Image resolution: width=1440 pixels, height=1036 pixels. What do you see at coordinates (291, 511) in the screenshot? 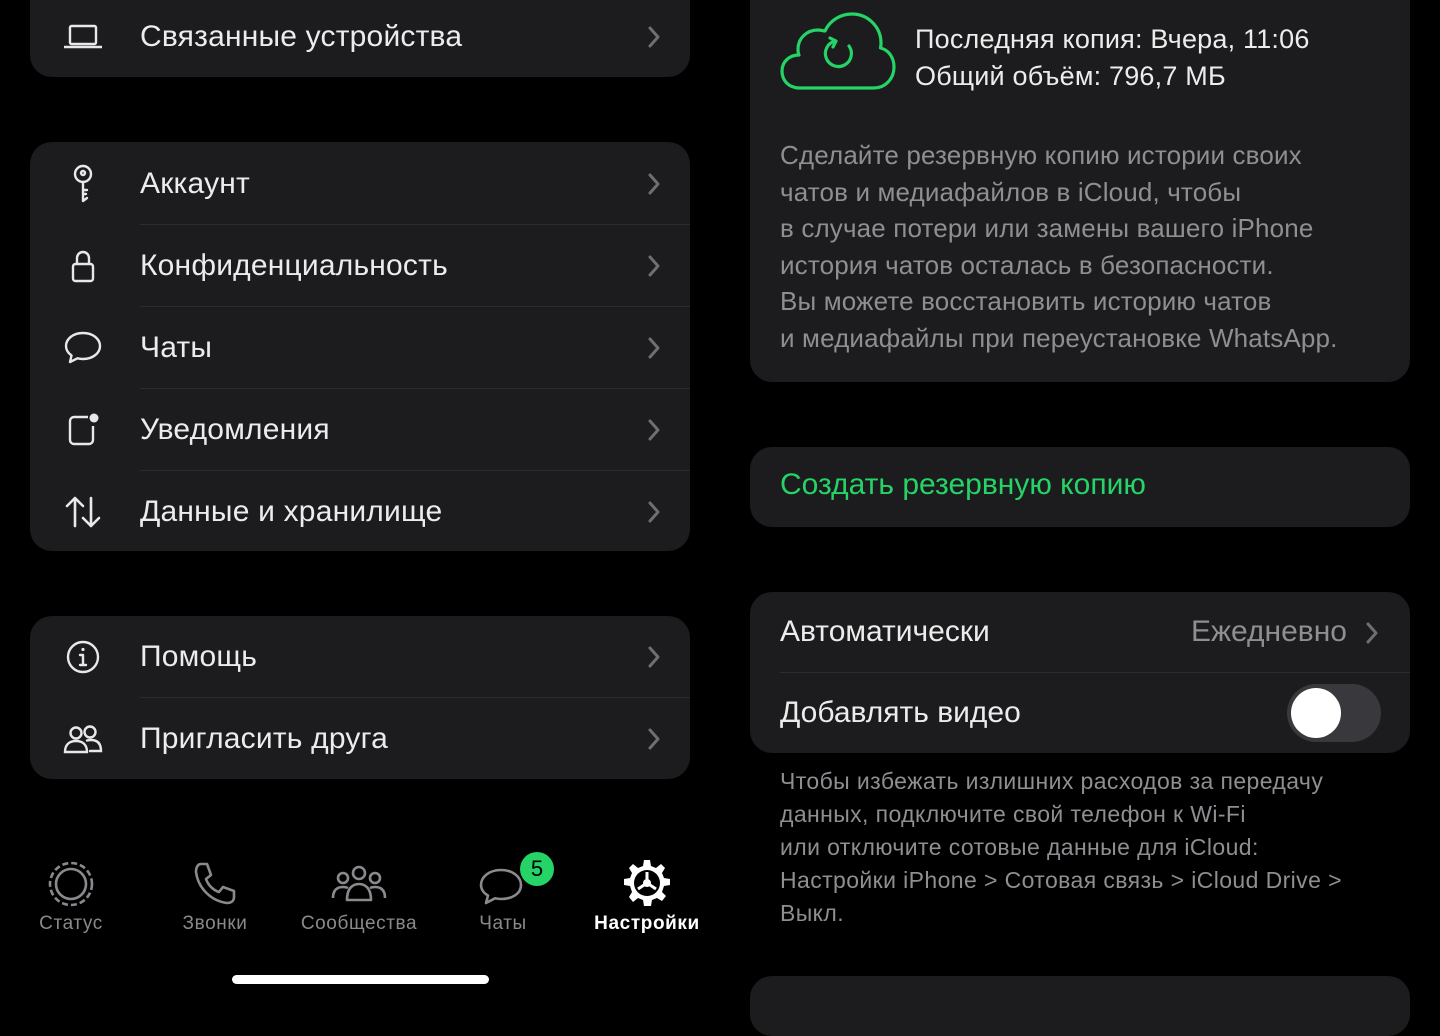
I see `settings-item-label: Данные и хранилище` at bounding box center [291, 511].